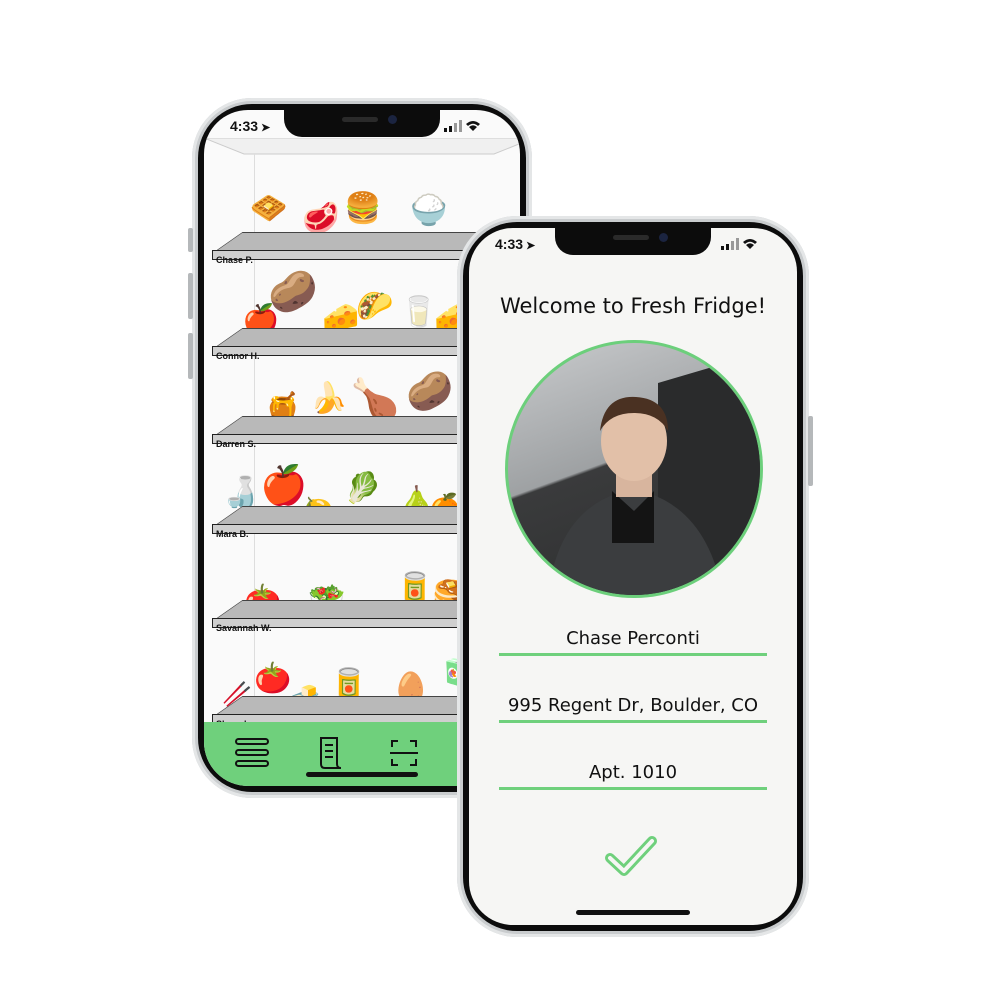  What do you see at coordinates (269, 208) in the screenshot?
I see `food-item: 🧇` at bounding box center [269, 208].